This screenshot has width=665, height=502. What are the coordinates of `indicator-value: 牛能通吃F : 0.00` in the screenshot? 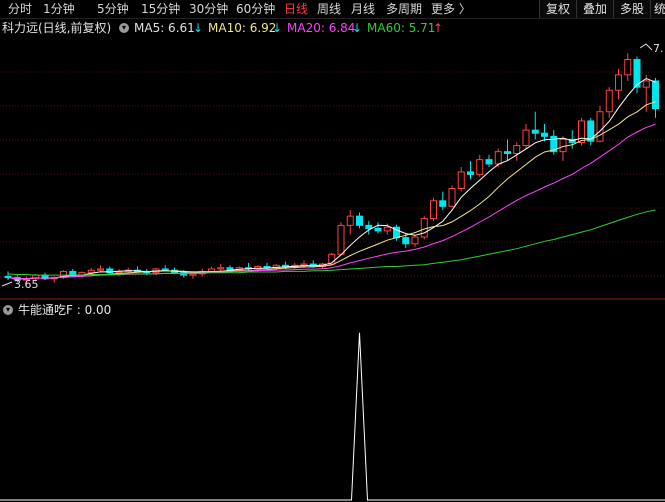 It's located at (65, 310).